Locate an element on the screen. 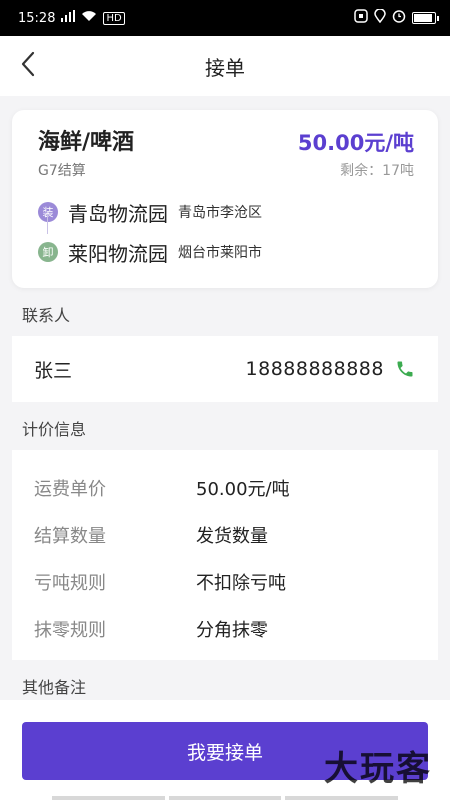 The height and width of the screenshot is (800, 450). alarm-icon is located at coordinates (399, 18).